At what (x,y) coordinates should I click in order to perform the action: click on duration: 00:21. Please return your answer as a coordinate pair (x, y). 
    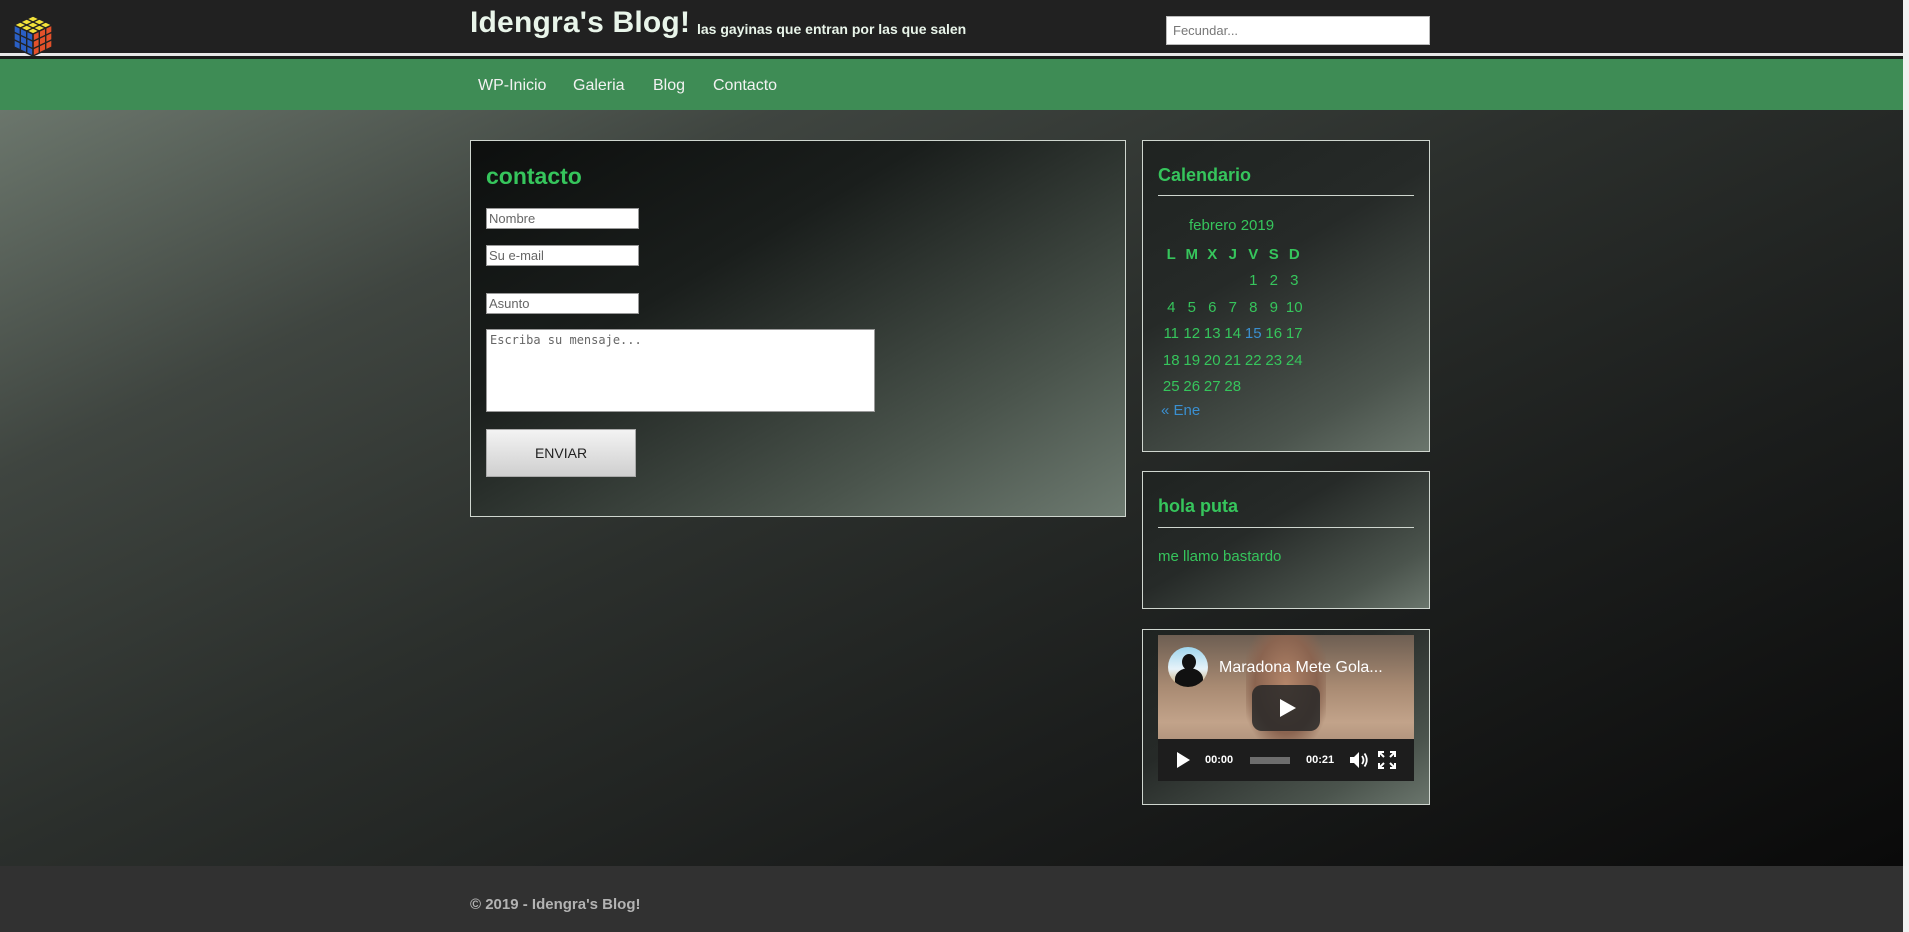
    Looking at the image, I should click on (1320, 760).